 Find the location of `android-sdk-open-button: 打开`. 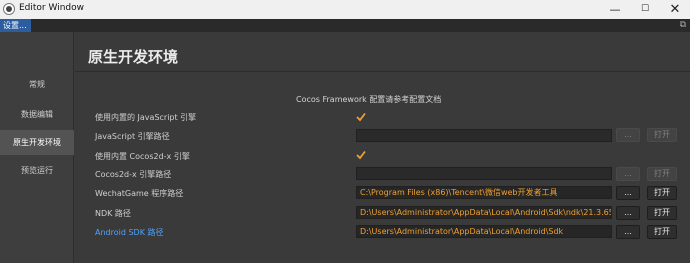

android-sdk-open-button: 打开 is located at coordinates (662, 232).